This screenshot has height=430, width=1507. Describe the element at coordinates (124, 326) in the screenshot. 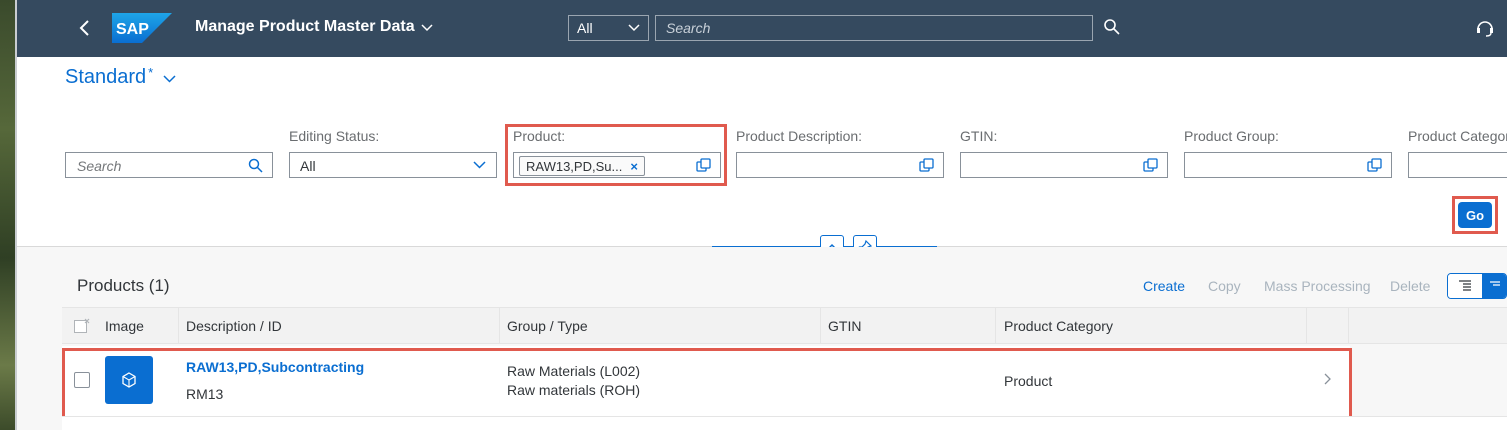

I see `column-header-image: Image` at that location.